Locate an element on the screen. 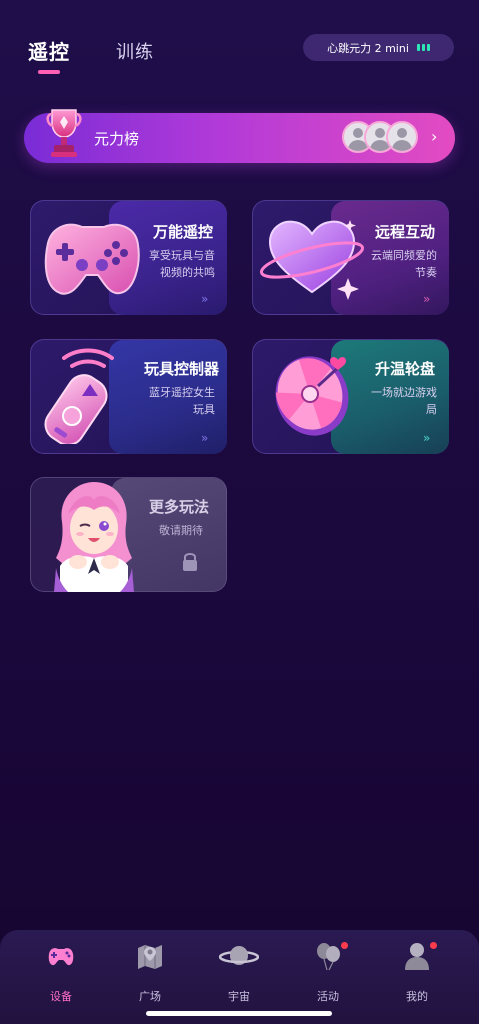  device-status-pill: 心跳元力 2 mini is located at coordinates (378, 47).